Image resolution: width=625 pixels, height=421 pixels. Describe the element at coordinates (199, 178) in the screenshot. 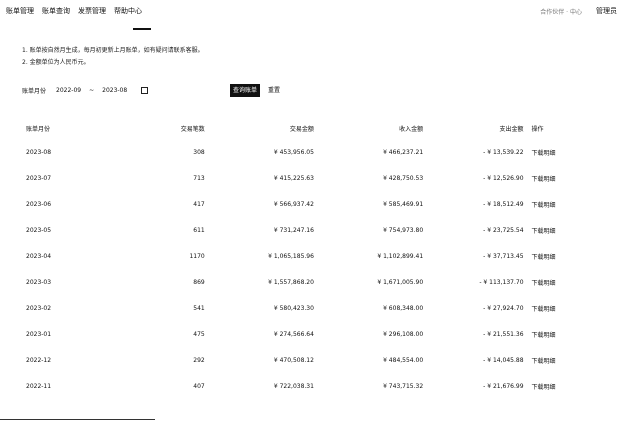

I see `cell-count: 713` at that location.